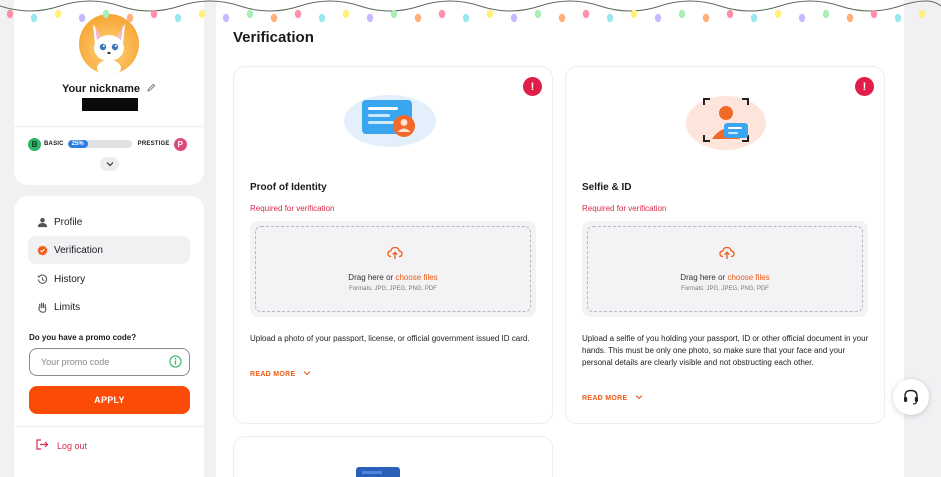 This screenshot has width=941, height=477. What do you see at coordinates (42, 222) in the screenshot?
I see `user-icon` at bounding box center [42, 222].